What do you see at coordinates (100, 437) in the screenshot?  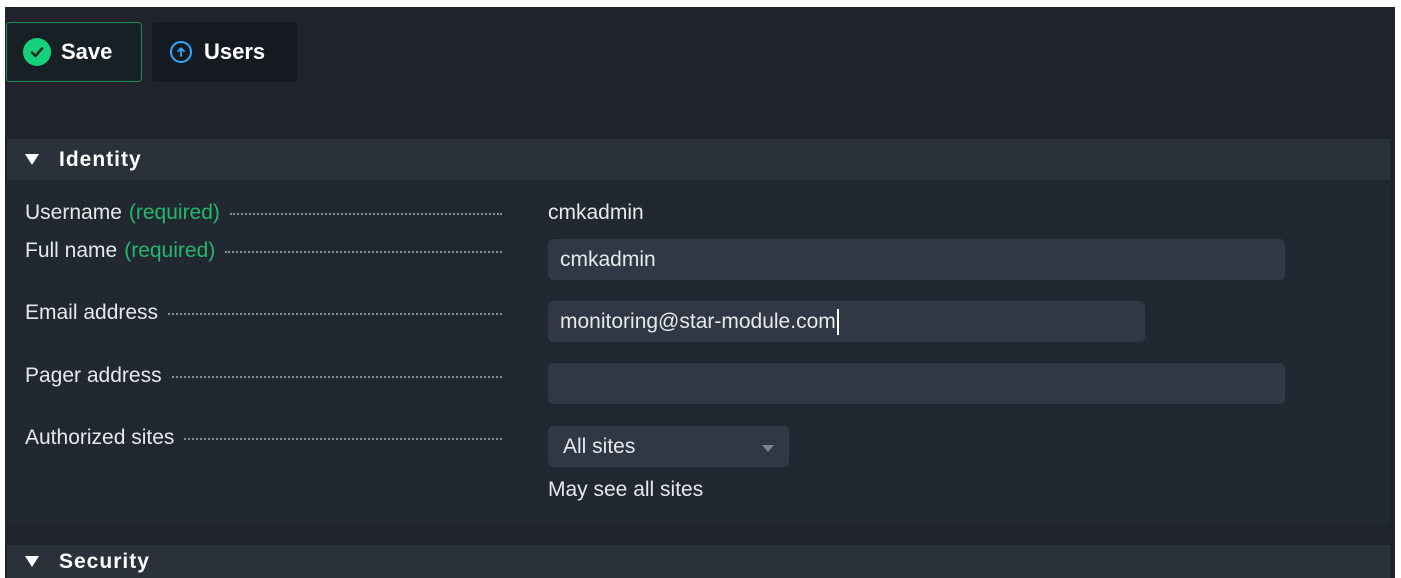 I see `authorized-sites-label-text: Authorized sites` at bounding box center [100, 437].